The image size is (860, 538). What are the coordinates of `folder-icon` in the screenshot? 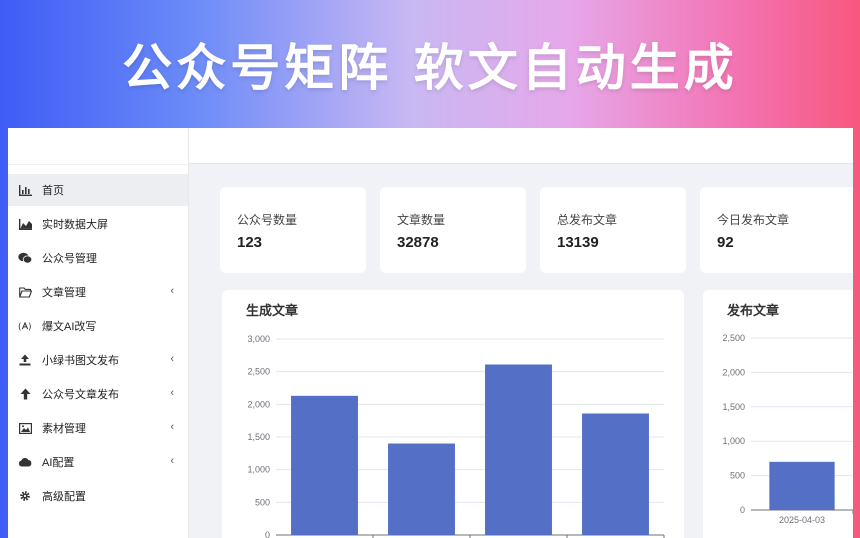 It's located at (25, 292).